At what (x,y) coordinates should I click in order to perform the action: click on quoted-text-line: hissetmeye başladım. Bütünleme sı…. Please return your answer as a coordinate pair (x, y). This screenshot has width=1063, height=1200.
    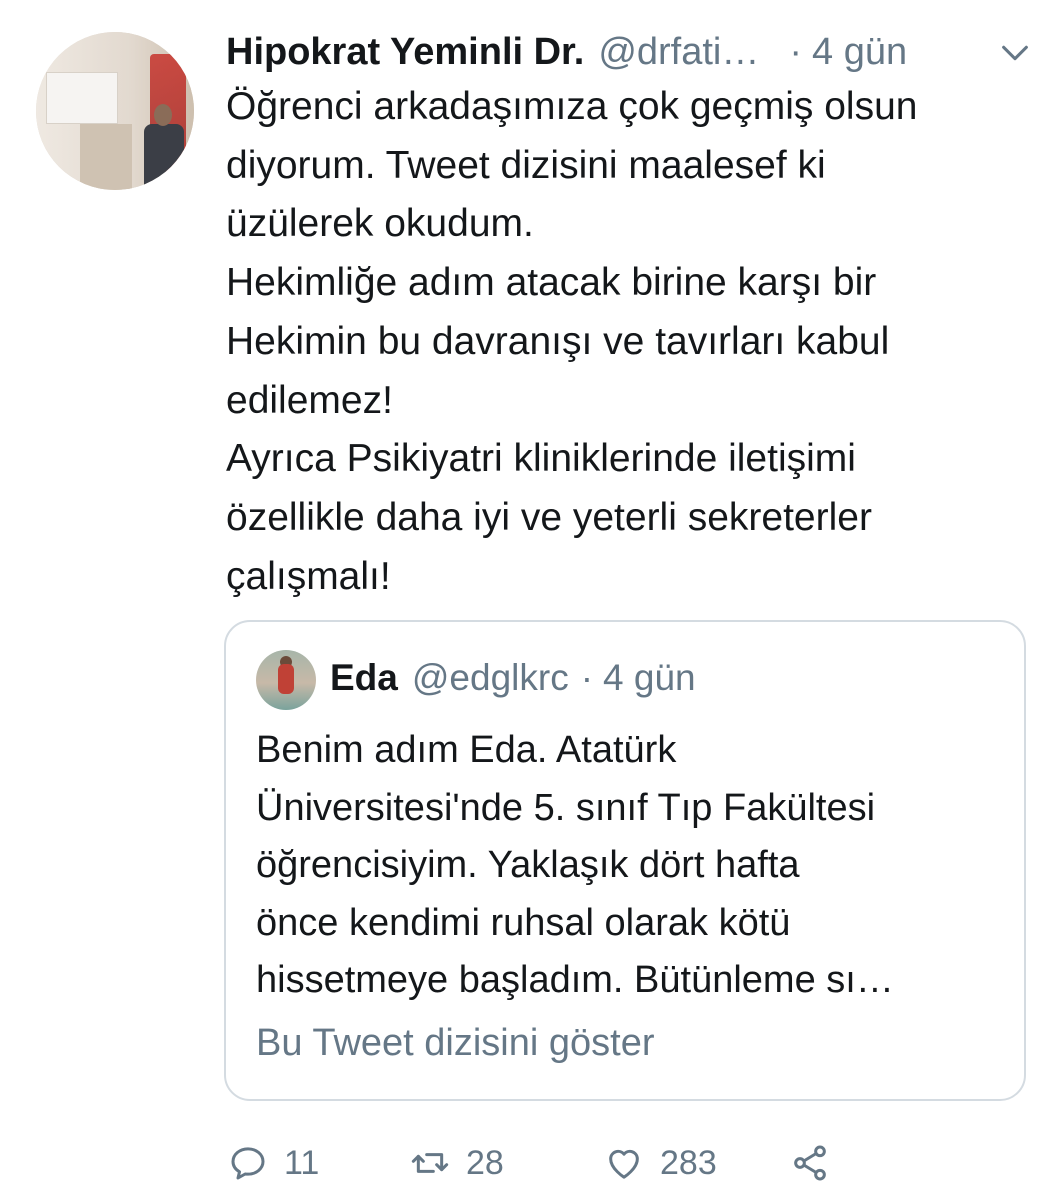
    Looking at the image, I should click on (575, 980).